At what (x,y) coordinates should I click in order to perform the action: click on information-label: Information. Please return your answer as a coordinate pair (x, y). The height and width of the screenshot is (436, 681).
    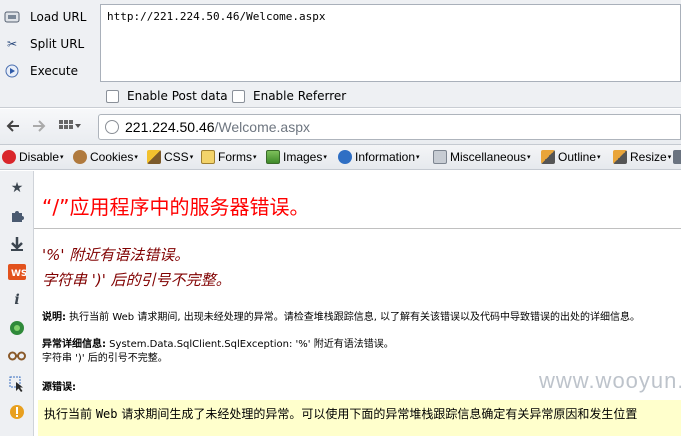
    Looking at the image, I should click on (385, 157).